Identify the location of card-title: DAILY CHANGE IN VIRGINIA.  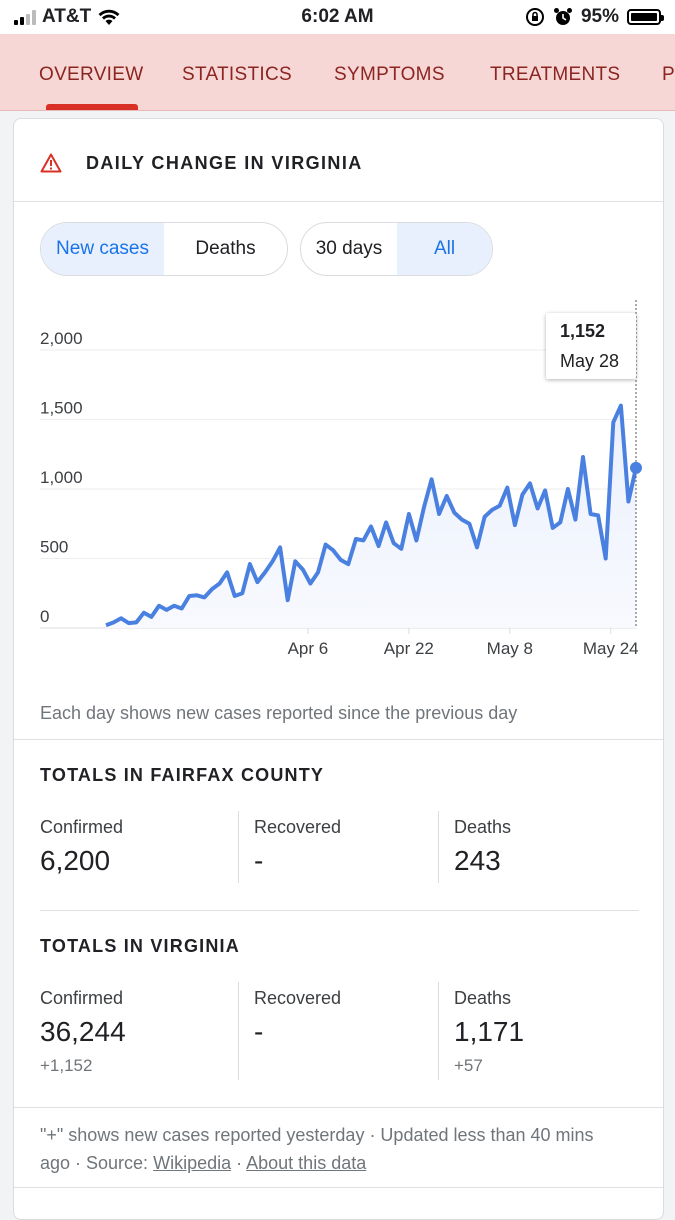
(224, 163).